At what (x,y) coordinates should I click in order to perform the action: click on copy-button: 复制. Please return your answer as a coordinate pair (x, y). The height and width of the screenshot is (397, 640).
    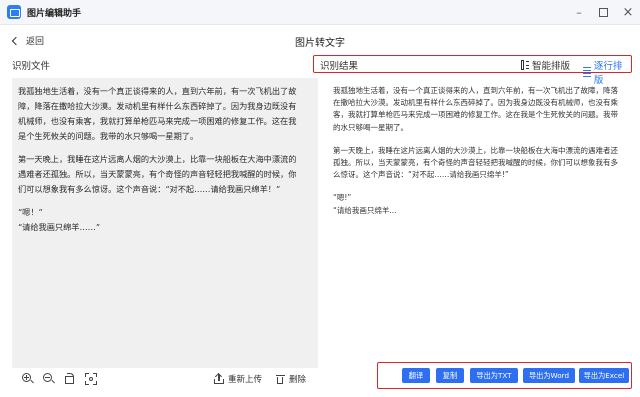
    Looking at the image, I should click on (450, 375).